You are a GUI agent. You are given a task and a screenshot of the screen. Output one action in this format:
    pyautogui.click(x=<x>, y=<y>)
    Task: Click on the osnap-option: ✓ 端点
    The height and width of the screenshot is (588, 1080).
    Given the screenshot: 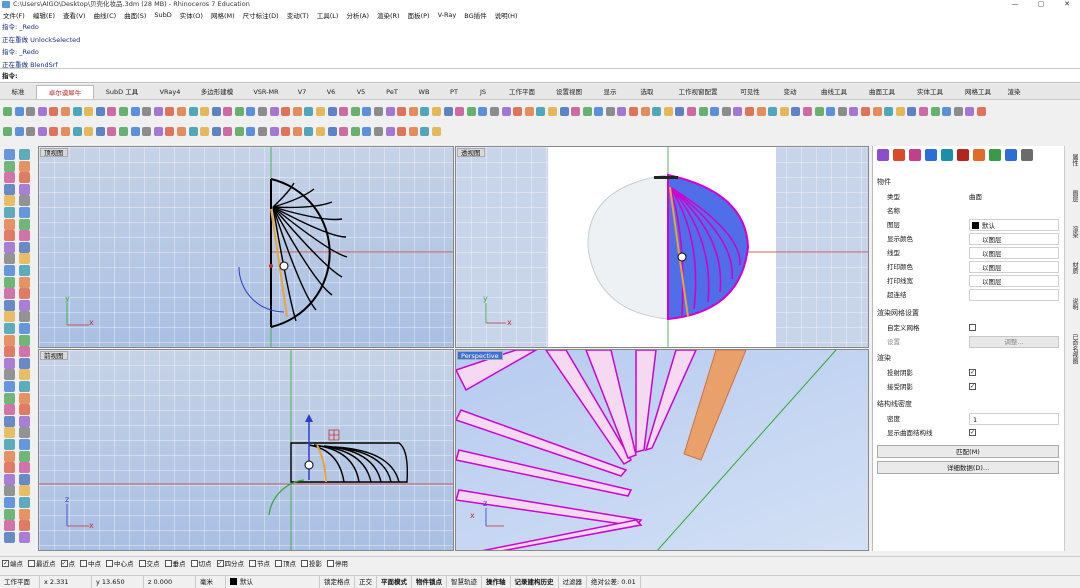 What is the action you would take?
    pyautogui.click(x=12, y=563)
    